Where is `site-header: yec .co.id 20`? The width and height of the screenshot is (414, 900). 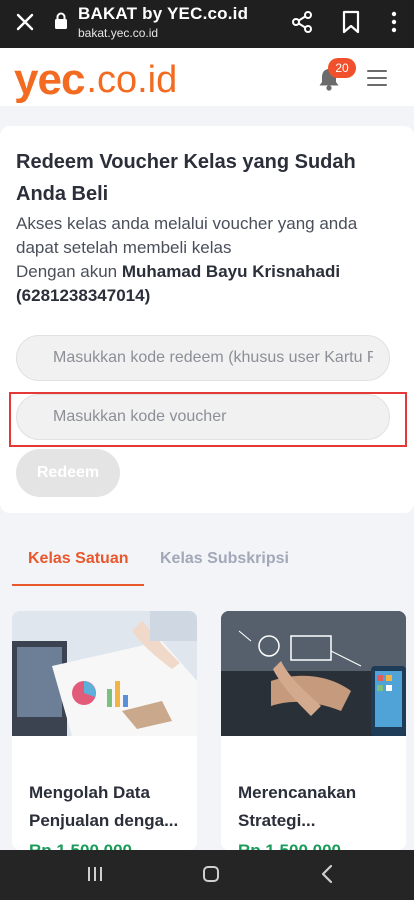 site-header: yec .co.id 20 is located at coordinates (207, 77).